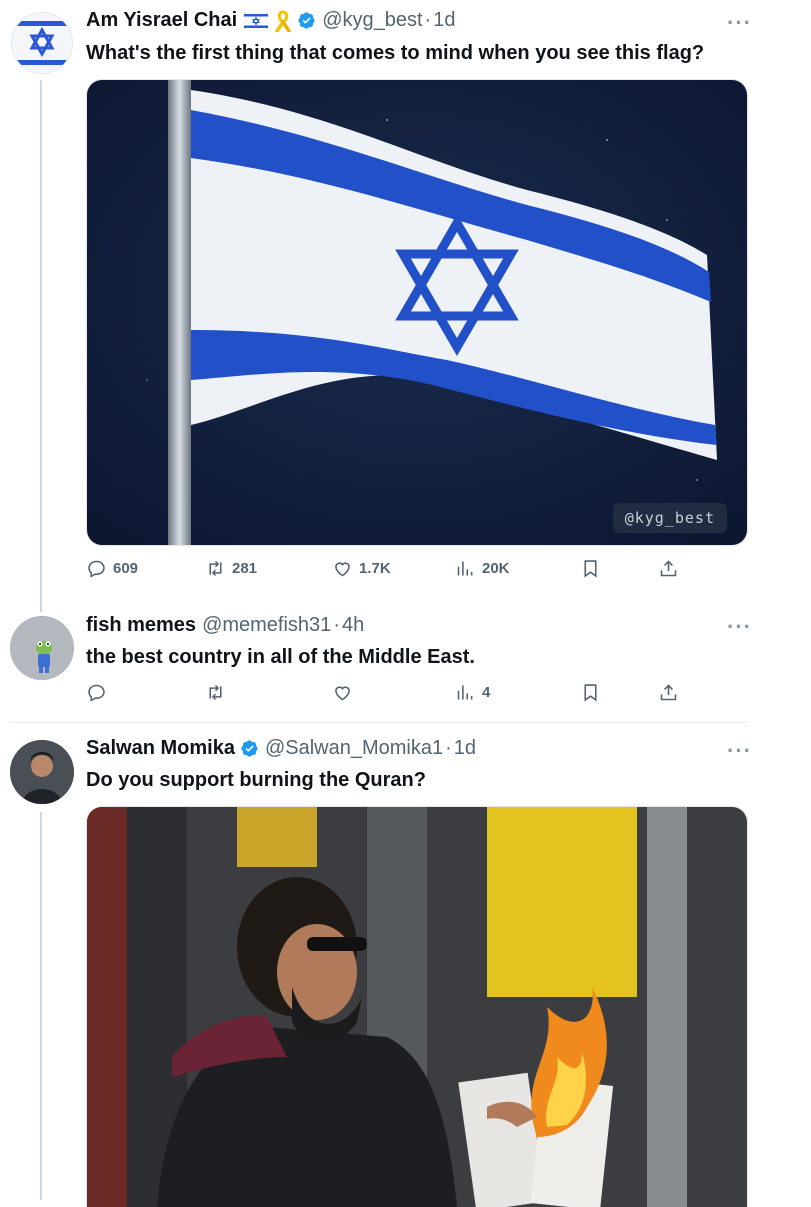 The width and height of the screenshot is (811, 1207). I want to click on user-handle: @memefish31, so click(266, 625).